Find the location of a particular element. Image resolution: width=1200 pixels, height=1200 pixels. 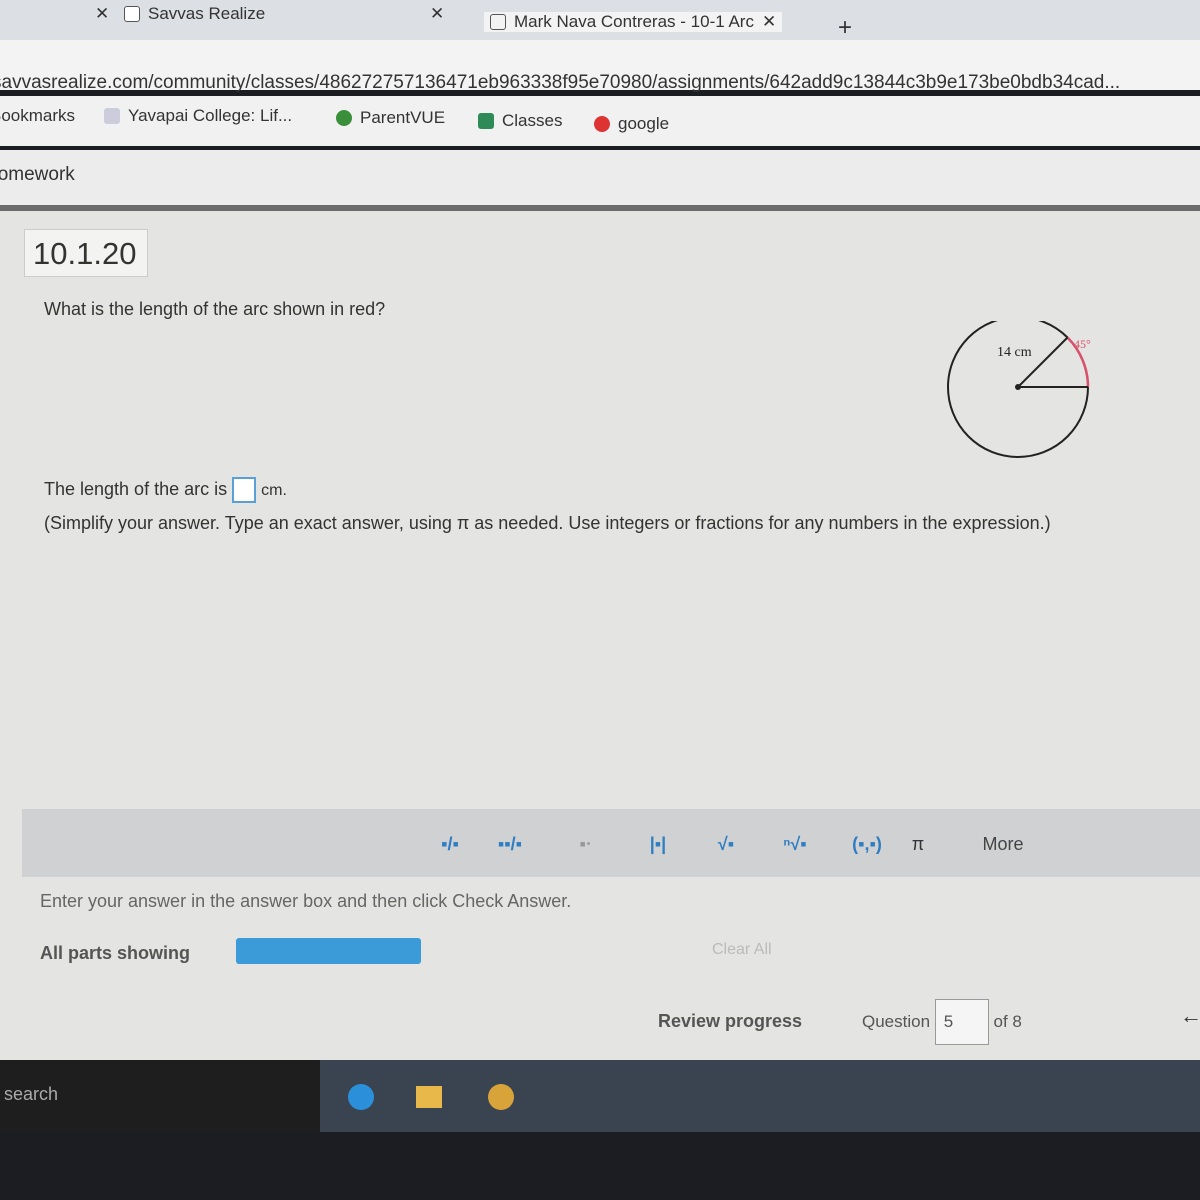

bookmark-google: google is located at coordinates (631, 124).